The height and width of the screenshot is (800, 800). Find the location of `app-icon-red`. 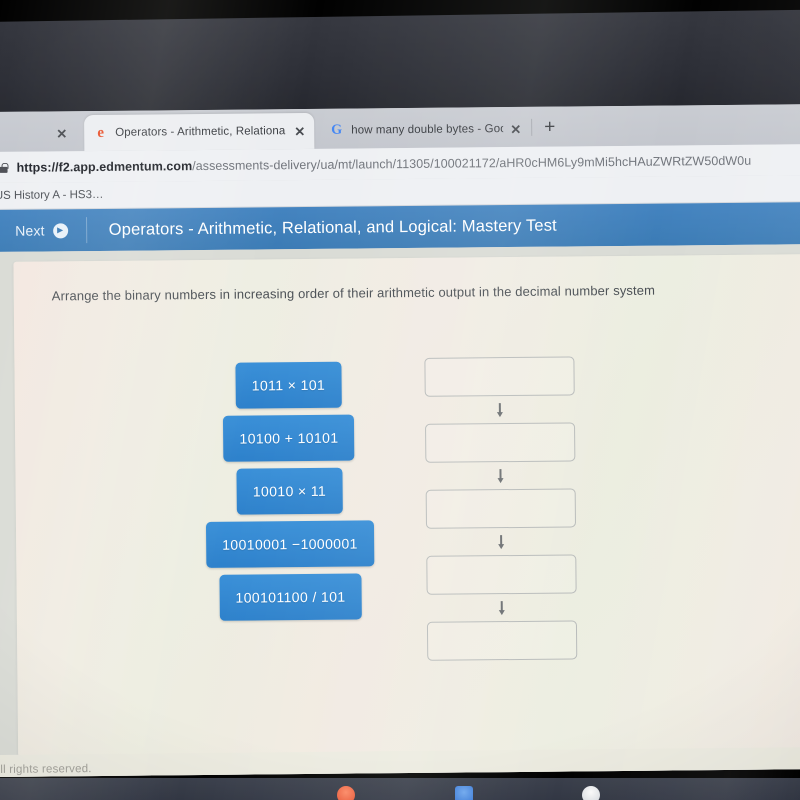

app-icon-red is located at coordinates (346, 793).